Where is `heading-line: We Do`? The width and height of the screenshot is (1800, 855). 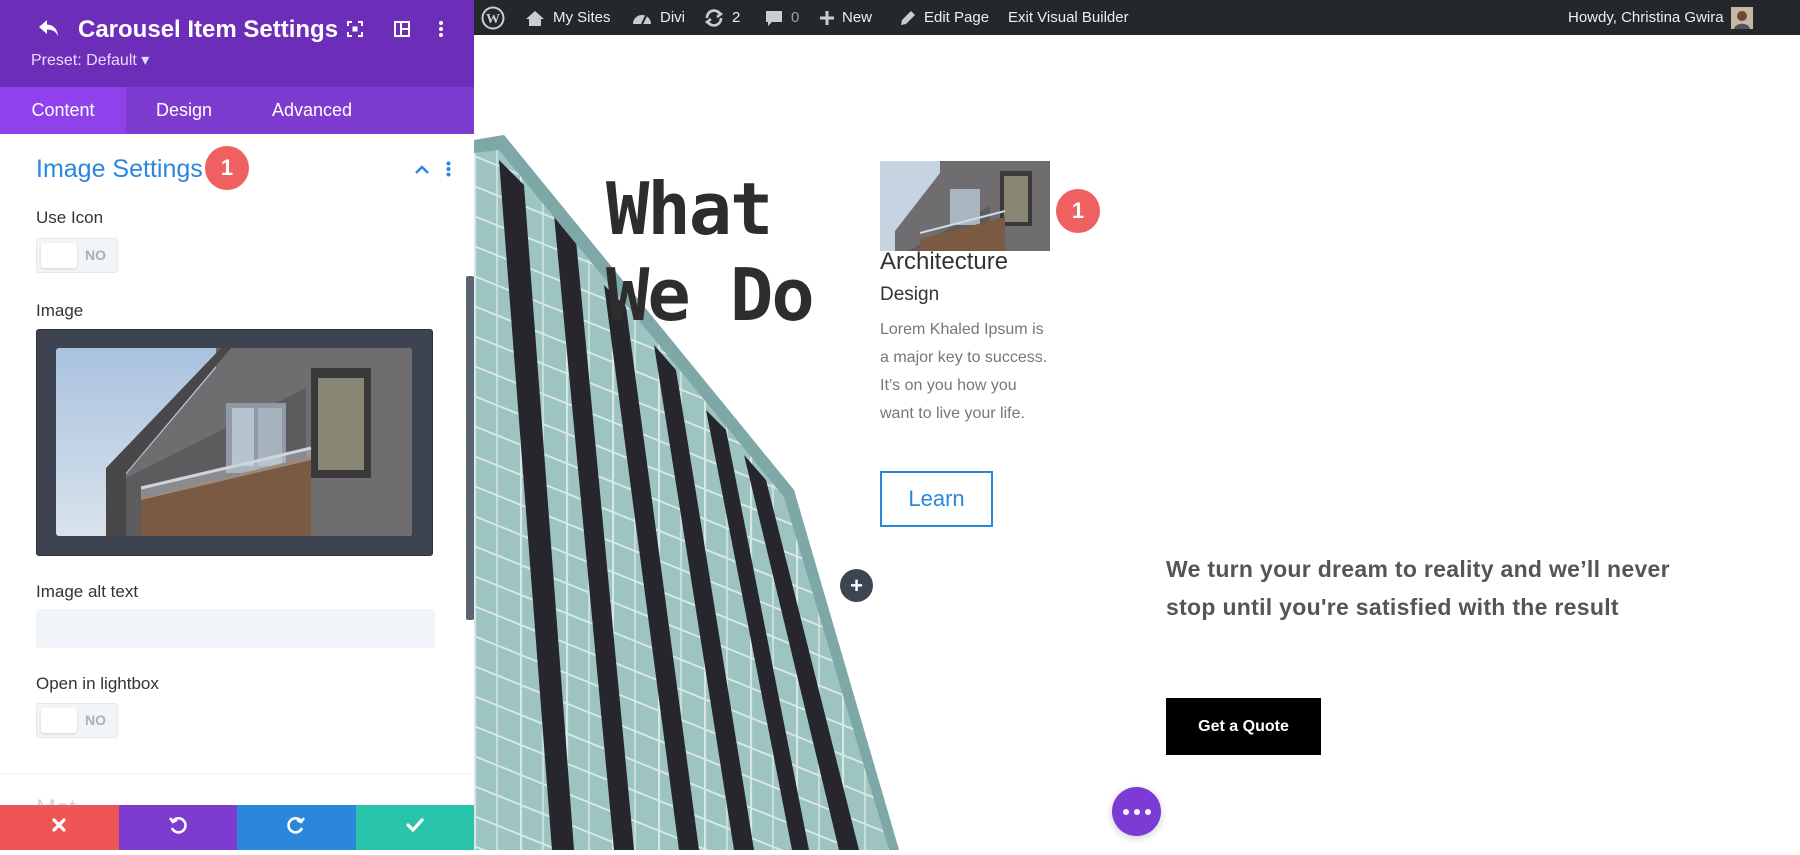
heading-line: We Do is located at coordinates (710, 295).